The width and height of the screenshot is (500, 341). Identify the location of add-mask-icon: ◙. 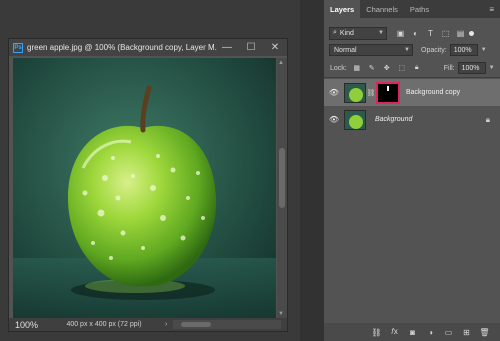
(412, 332).